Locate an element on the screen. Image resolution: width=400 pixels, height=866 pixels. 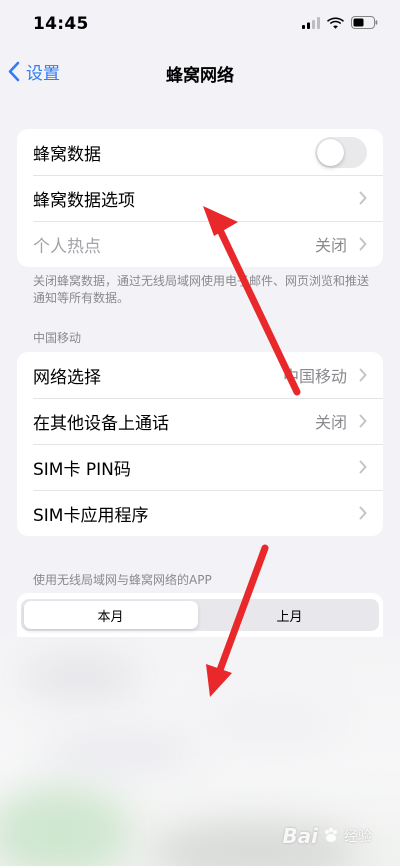
watermark-text: 经验 is located at coordinates (358, 837).